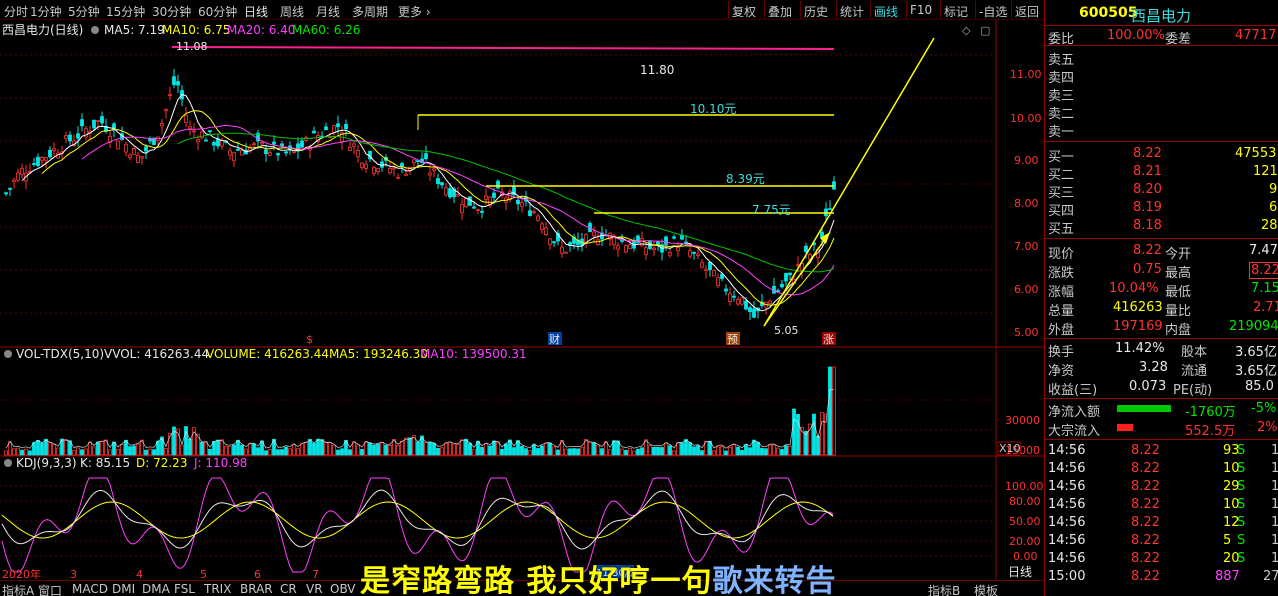  Describe the element at coordinates (1026, 10) in the screenshot. I see `back-button: 返回` at that location.